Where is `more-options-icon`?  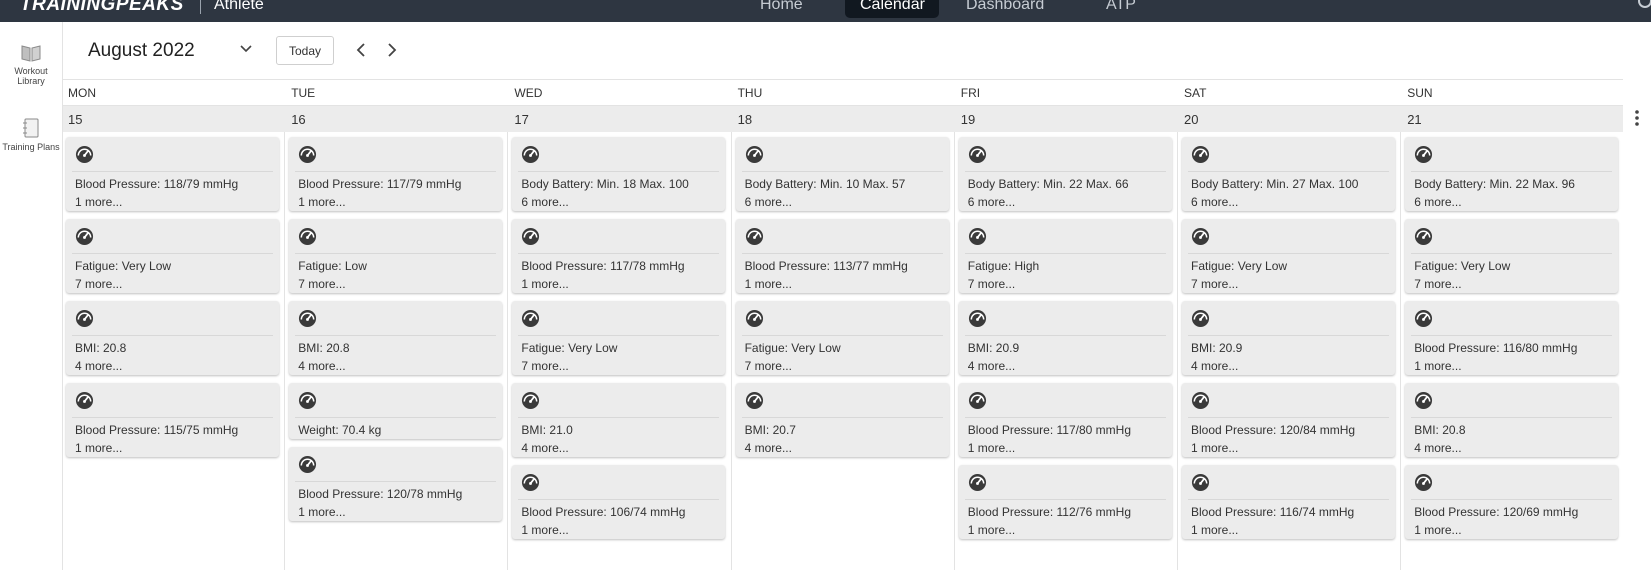
more-options-icon is located at coordinates (1637, 118).